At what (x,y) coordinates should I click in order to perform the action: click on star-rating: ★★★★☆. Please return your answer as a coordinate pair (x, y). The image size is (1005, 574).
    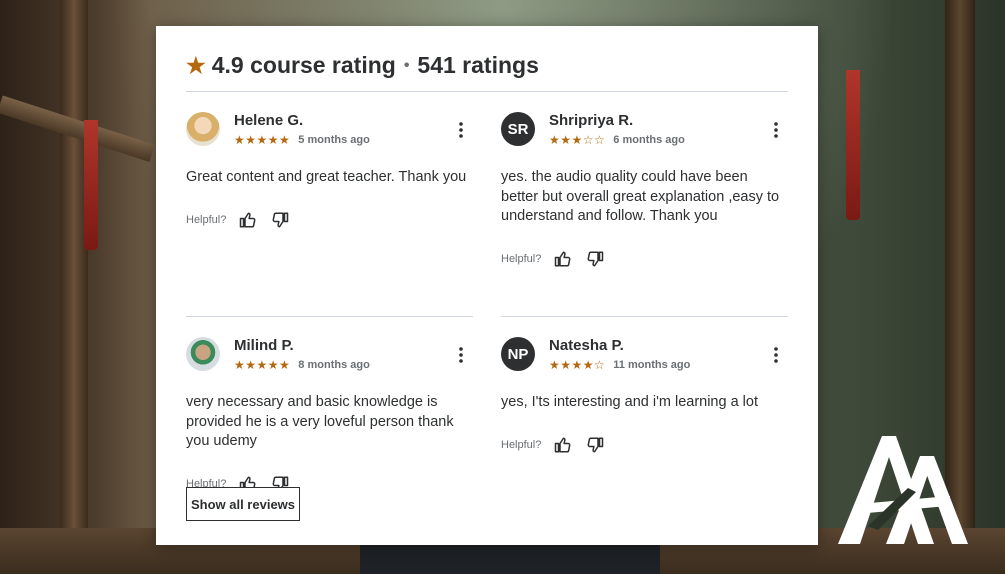
    Looking at the image, I should click on (577, 365).